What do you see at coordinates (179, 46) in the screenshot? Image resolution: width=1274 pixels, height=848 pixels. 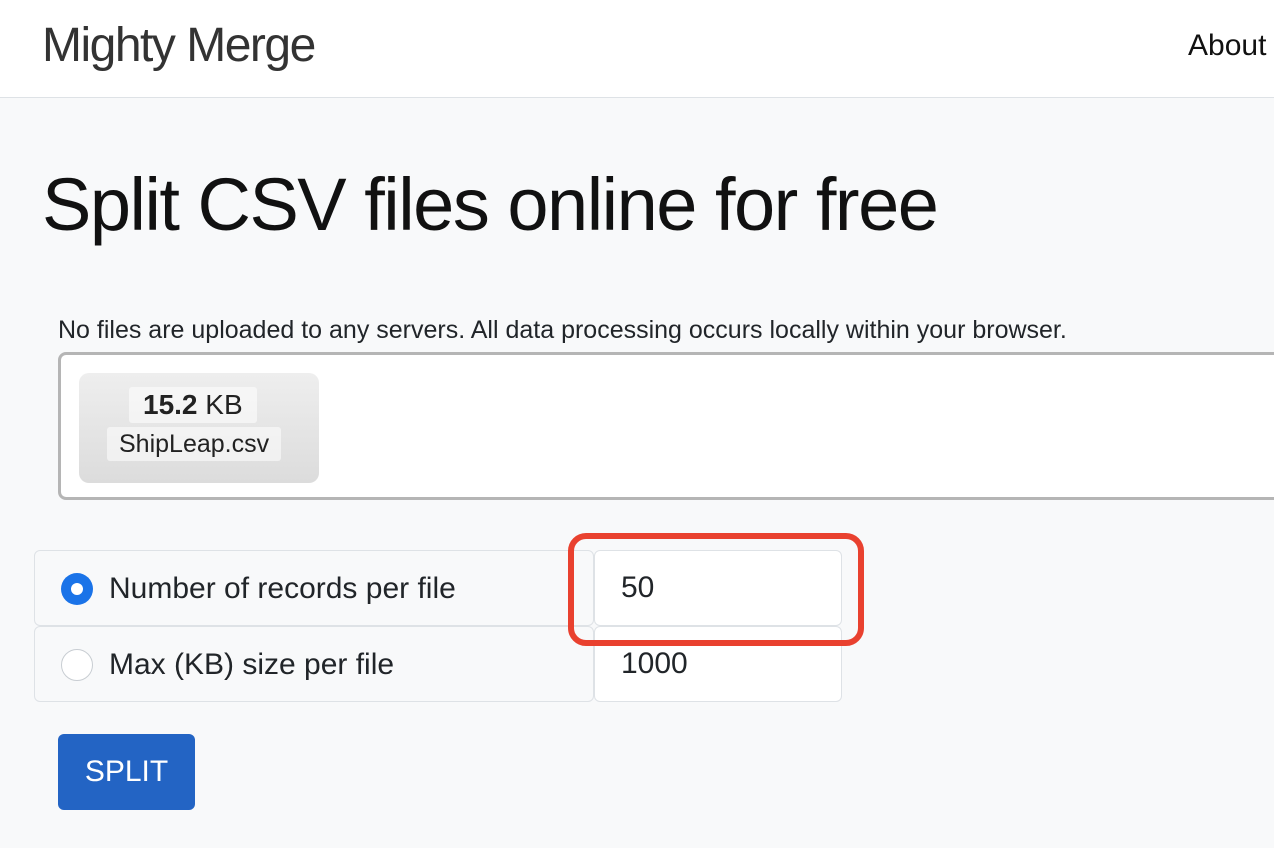 I see `brand-logo: Mighty Merge` at bounding box center [179, 46].